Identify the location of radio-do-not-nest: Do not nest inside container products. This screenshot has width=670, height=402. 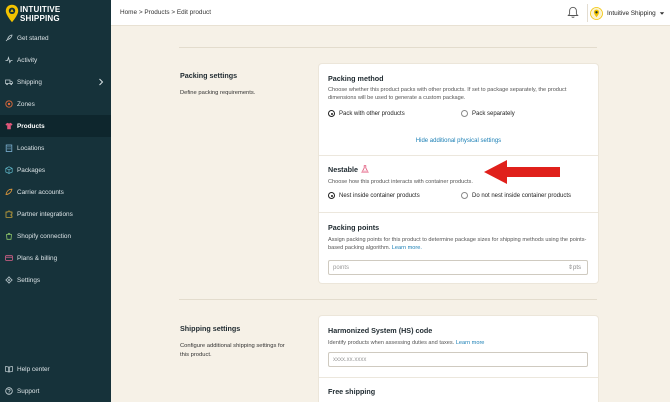
(516, 195).